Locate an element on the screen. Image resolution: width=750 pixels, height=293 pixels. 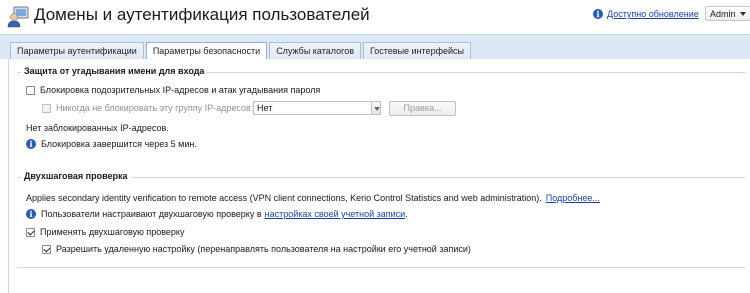
twostep-section-title: Двухшаговая проверка is located at coordinates (76, 177).